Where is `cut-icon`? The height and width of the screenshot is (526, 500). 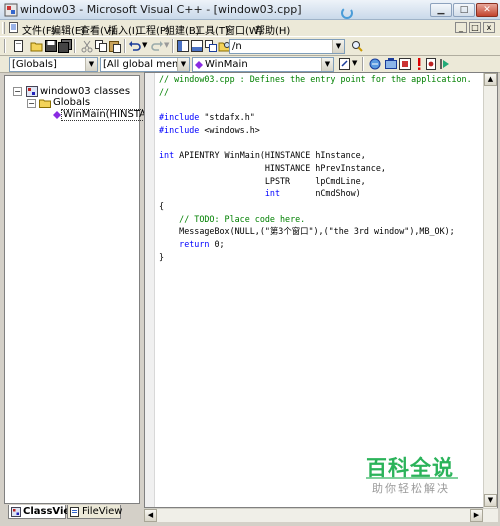
cut-icon is located at coordinates (87, 46).